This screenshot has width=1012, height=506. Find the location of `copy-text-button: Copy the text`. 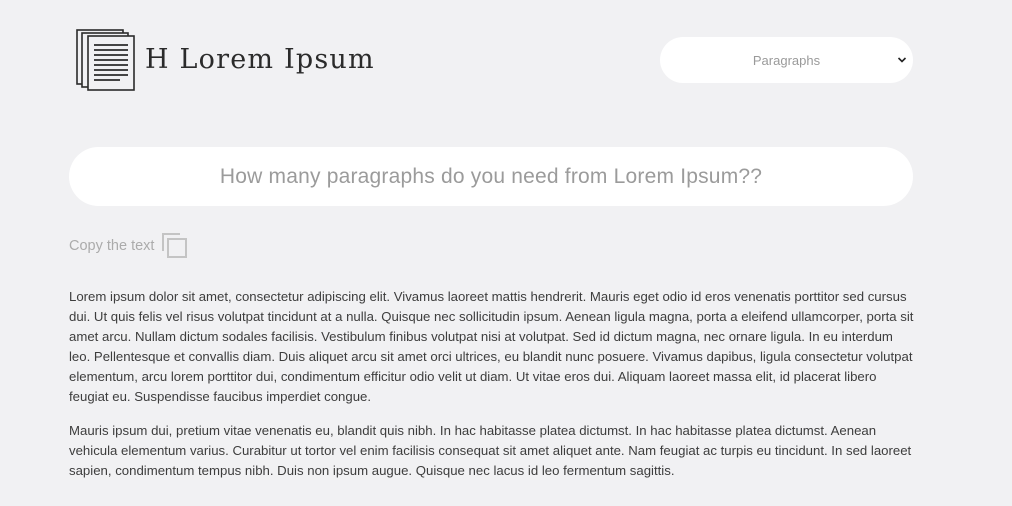

copy-text-button: Copy the text is located at coordinates (128, 245).